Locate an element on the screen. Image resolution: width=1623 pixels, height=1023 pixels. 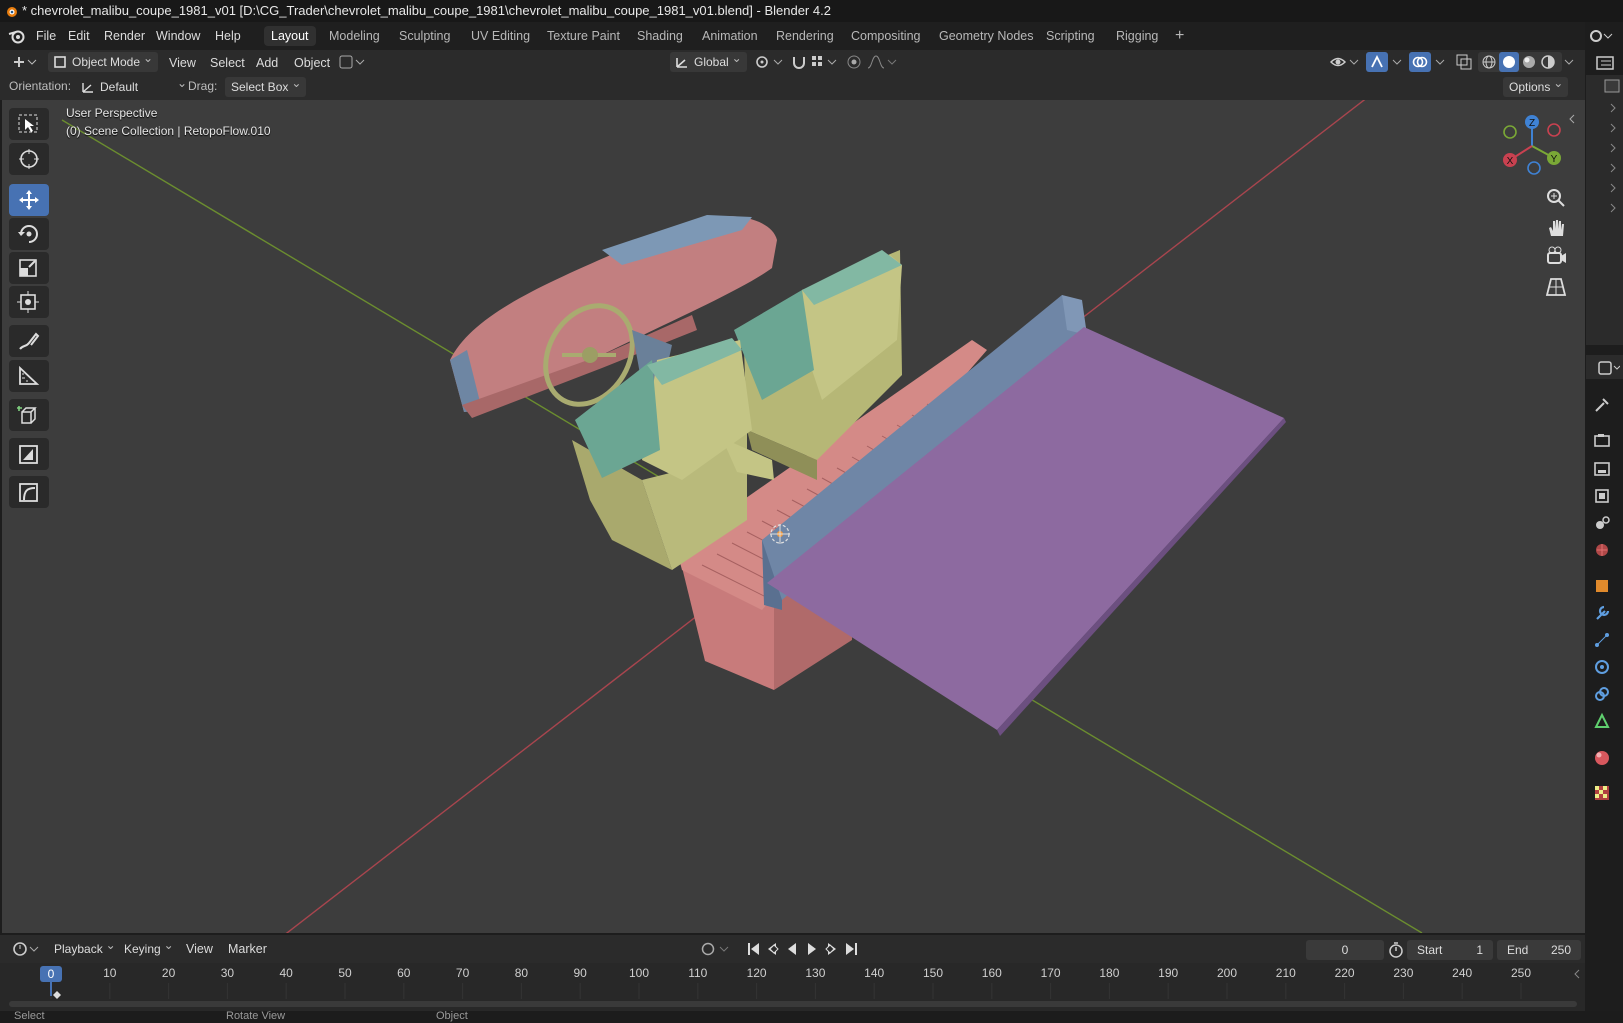
transform-tool is located at coordinates (29, 302).